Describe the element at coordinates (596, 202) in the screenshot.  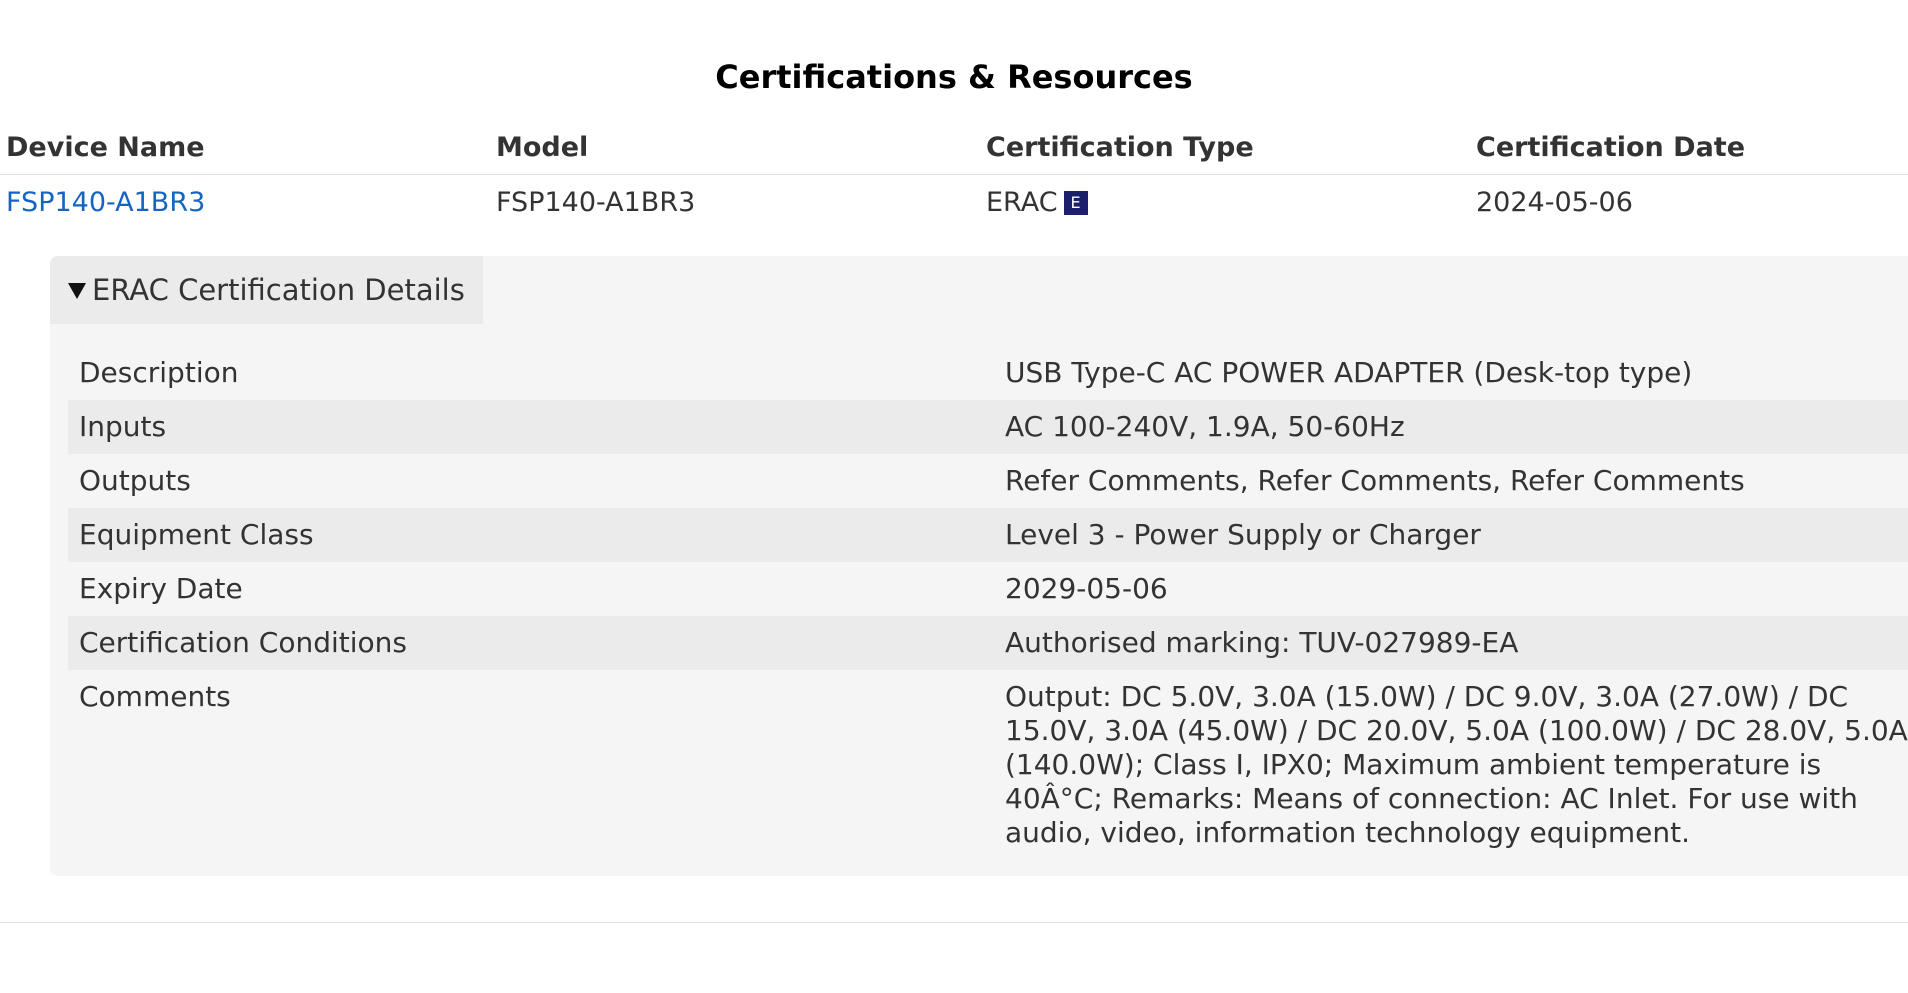
I see `model-cell: FSP140-A1BR3` at that location.